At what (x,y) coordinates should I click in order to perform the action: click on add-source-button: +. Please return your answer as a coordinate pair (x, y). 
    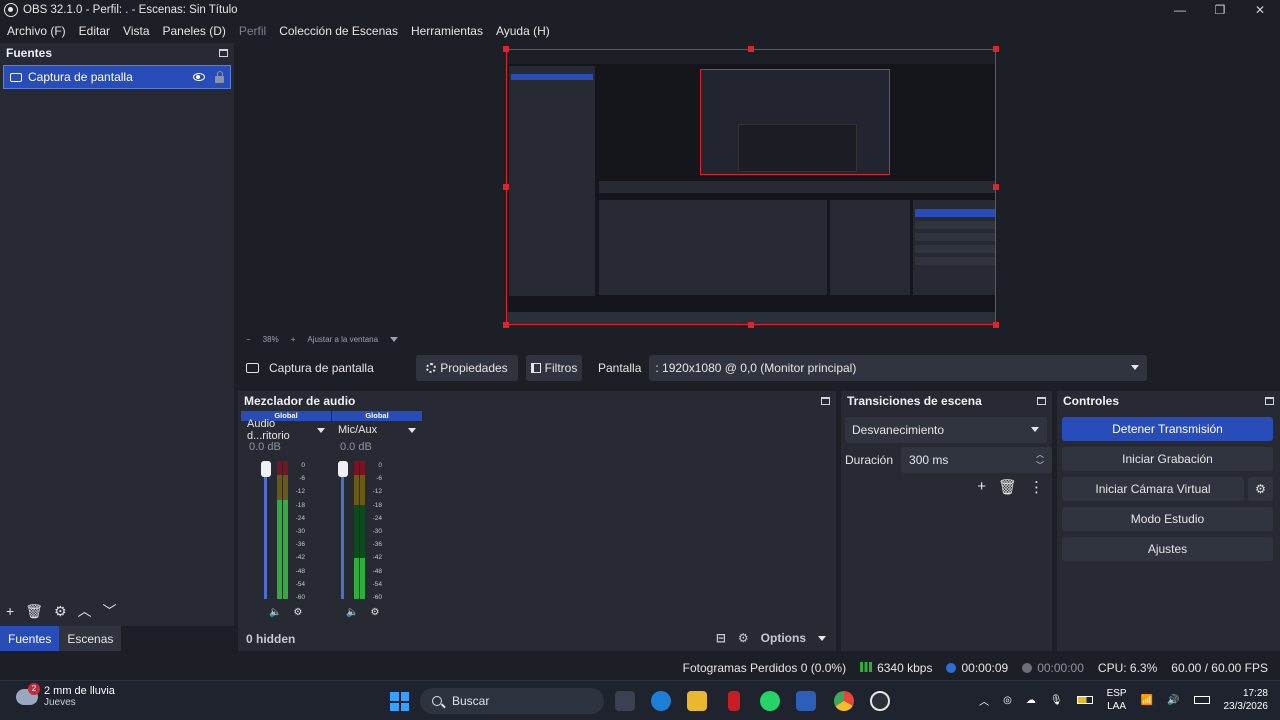
    Looking at the image, I should click on (10, 611).